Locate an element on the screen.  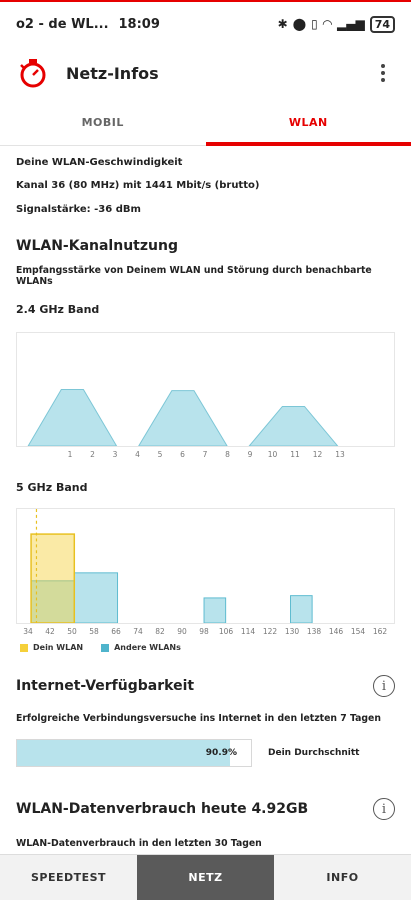
nav-netz: NETZ is located at coordinates (205, 877).